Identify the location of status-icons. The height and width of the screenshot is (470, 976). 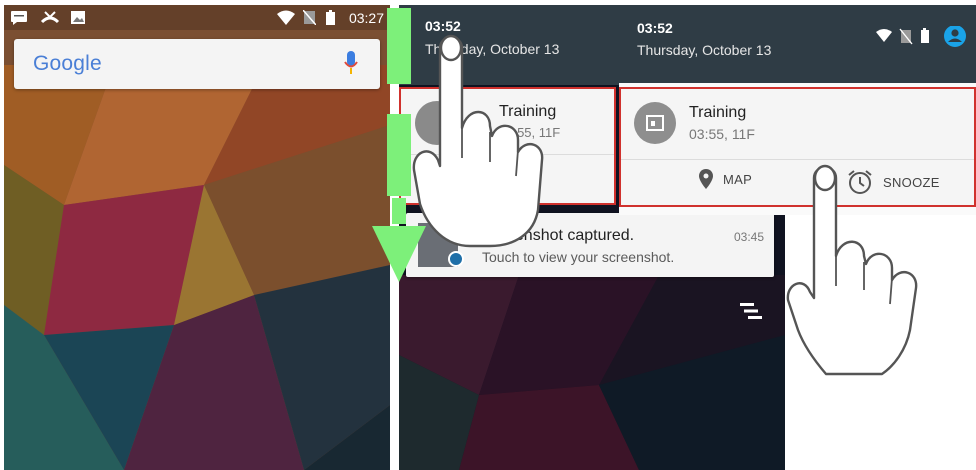
(921, 36).